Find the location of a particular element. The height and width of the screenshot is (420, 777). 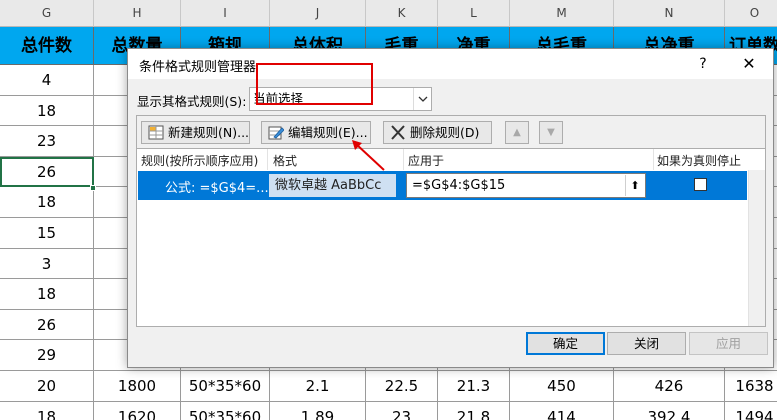

table-cell: 1.89 is located at coordinates (318, 410).